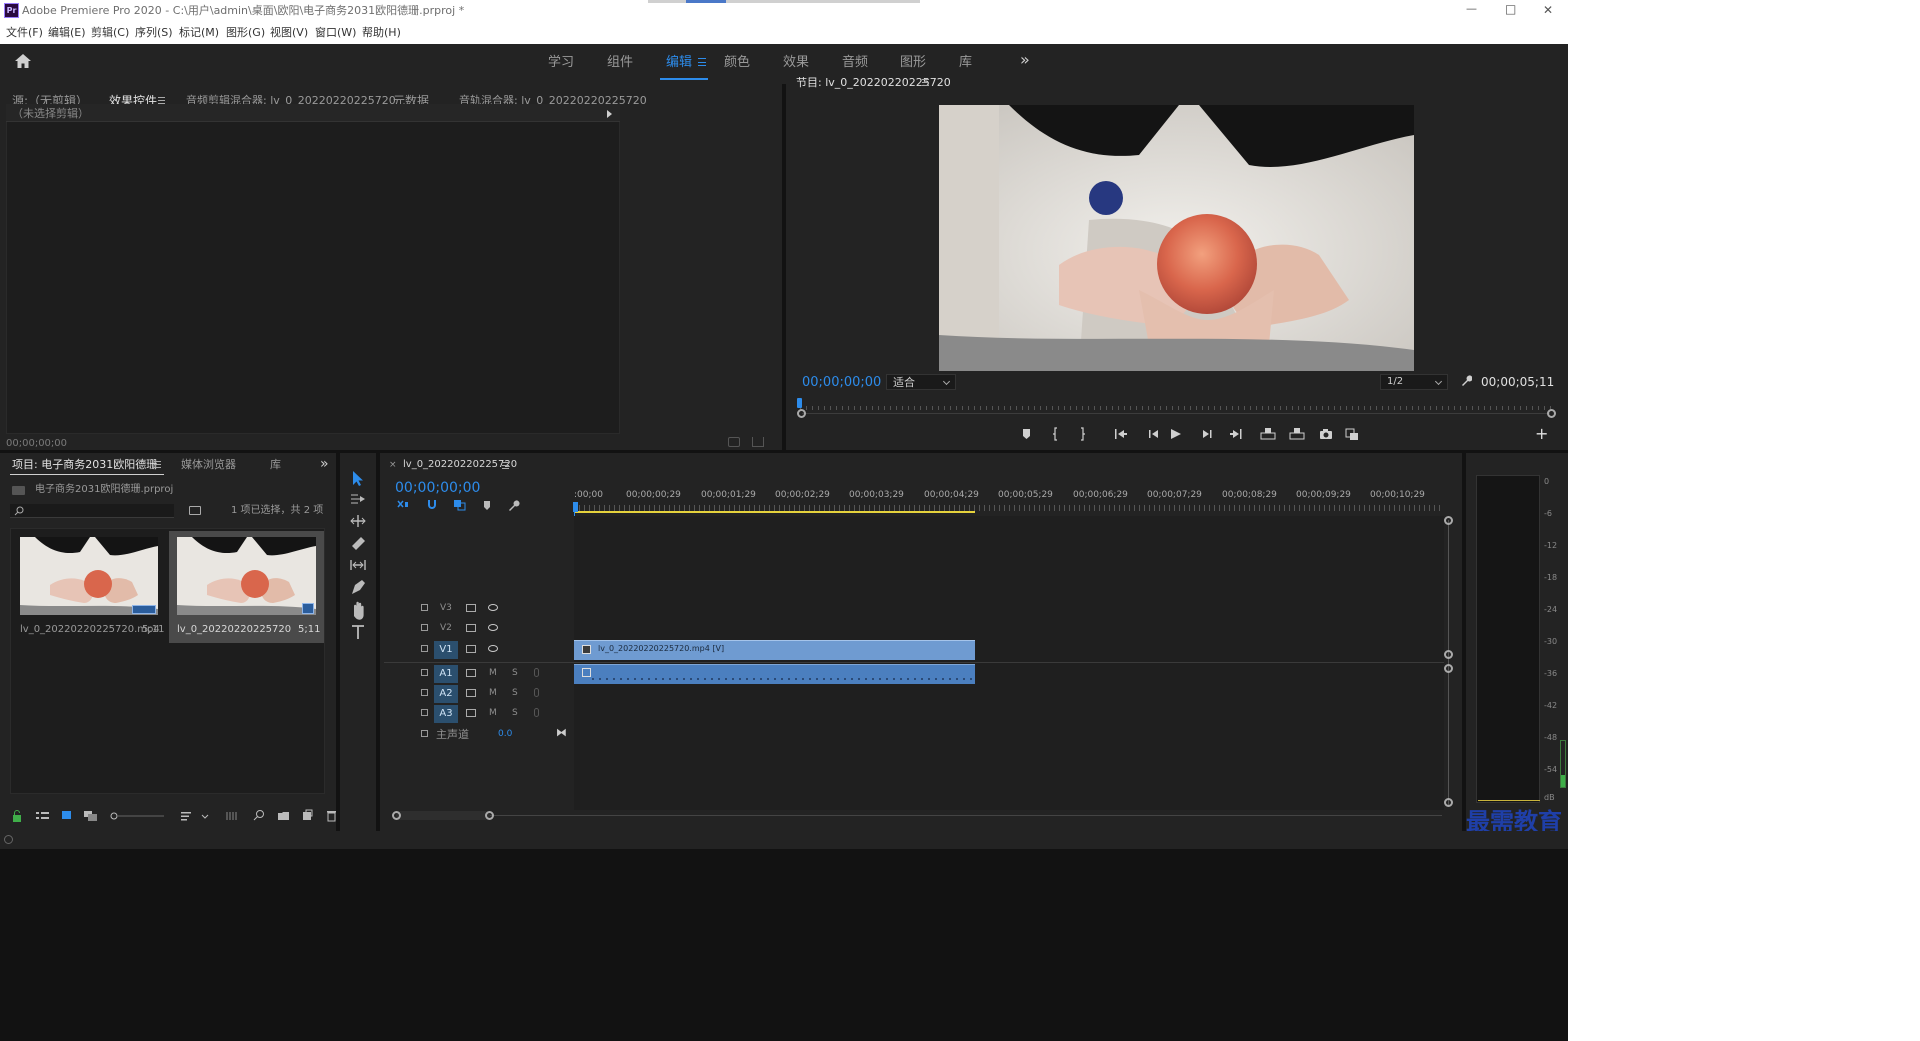  What do you see at coordinates (702, 62) in the screenshot?
I see `workspace-menu-icon` at bounding box center [702, 62].